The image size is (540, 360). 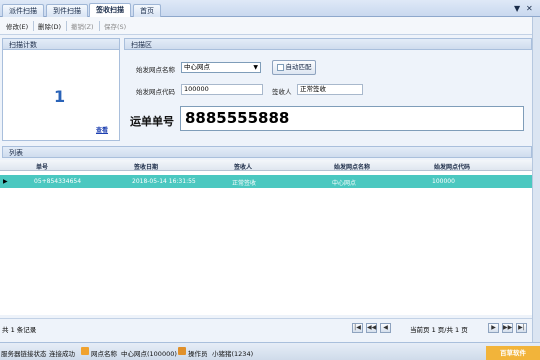 I want to click on origin-code-label: 始发网点代码, so click(x=155, y=92).